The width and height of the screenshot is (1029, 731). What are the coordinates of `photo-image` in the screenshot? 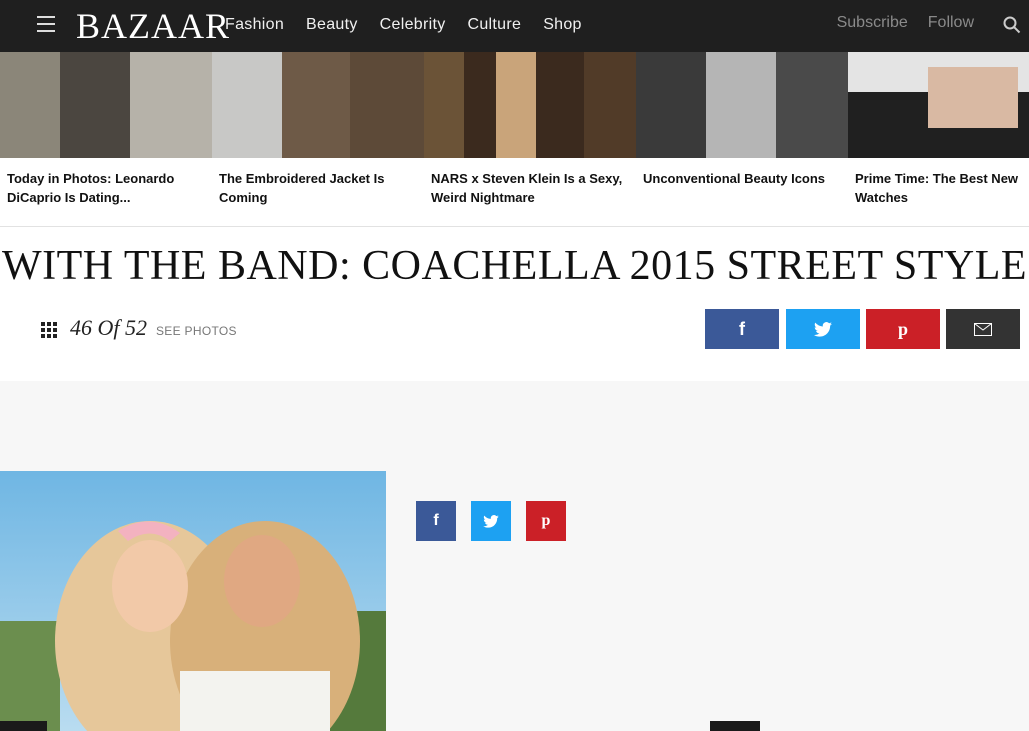 It's located at (193, 601).